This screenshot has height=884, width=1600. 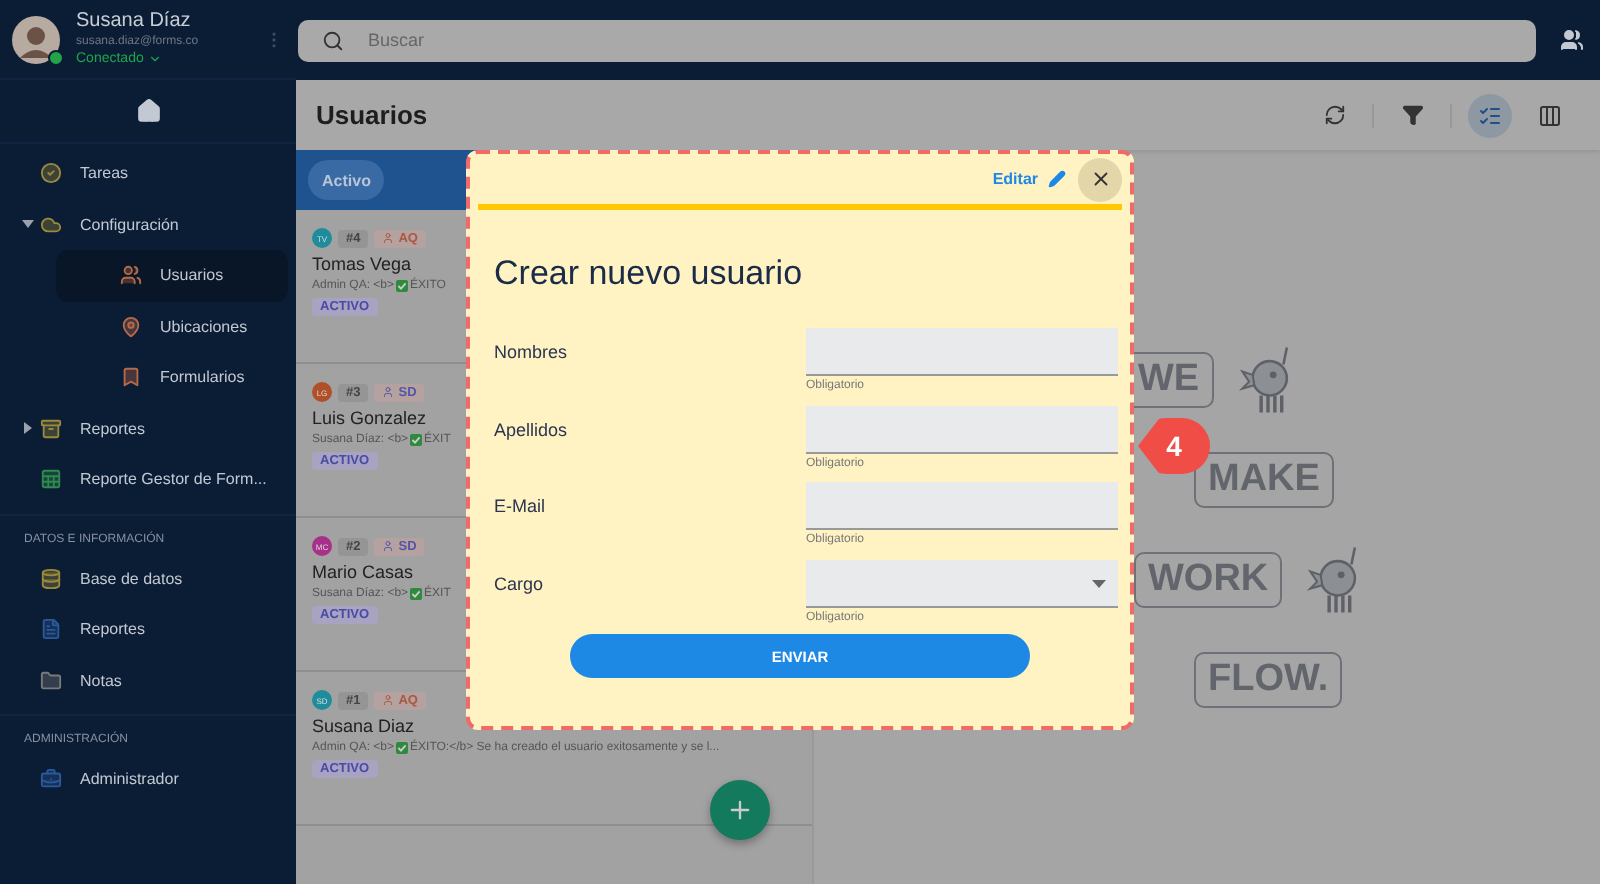 What do you see at coordinates (133, 21) in the screenshot?
I see `user-name: Susana Díaz` at bounding box center [133, 21].